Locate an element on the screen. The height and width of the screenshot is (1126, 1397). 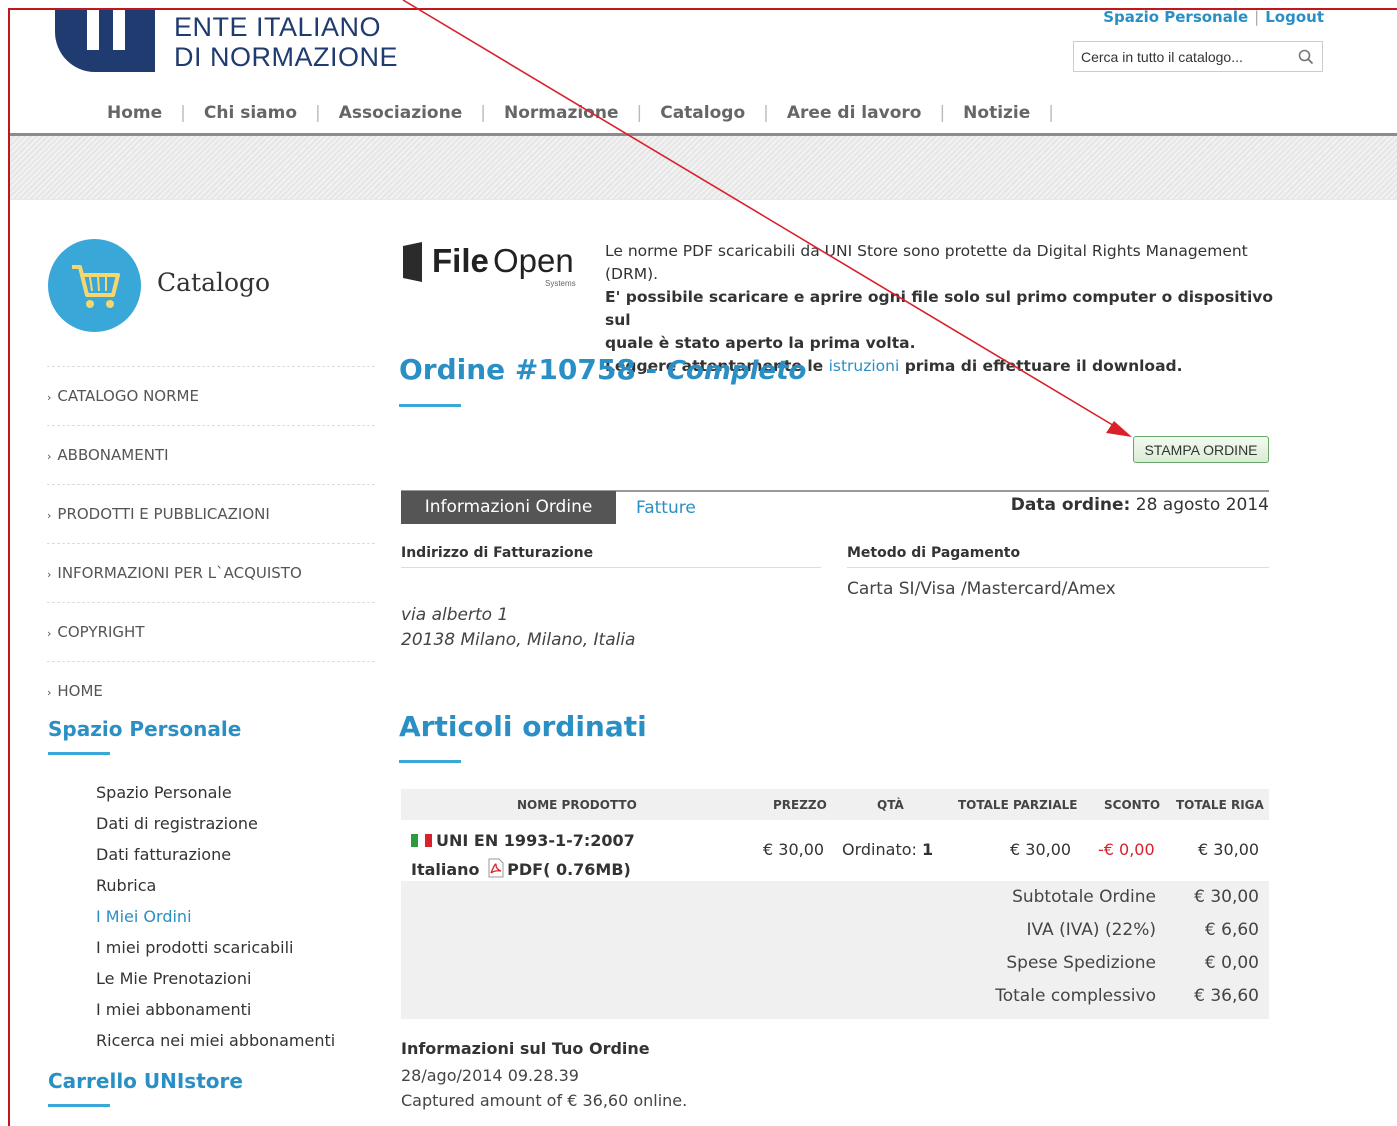
personal-item-spazio: Spazio Personale is located at coordinates (215, 796).